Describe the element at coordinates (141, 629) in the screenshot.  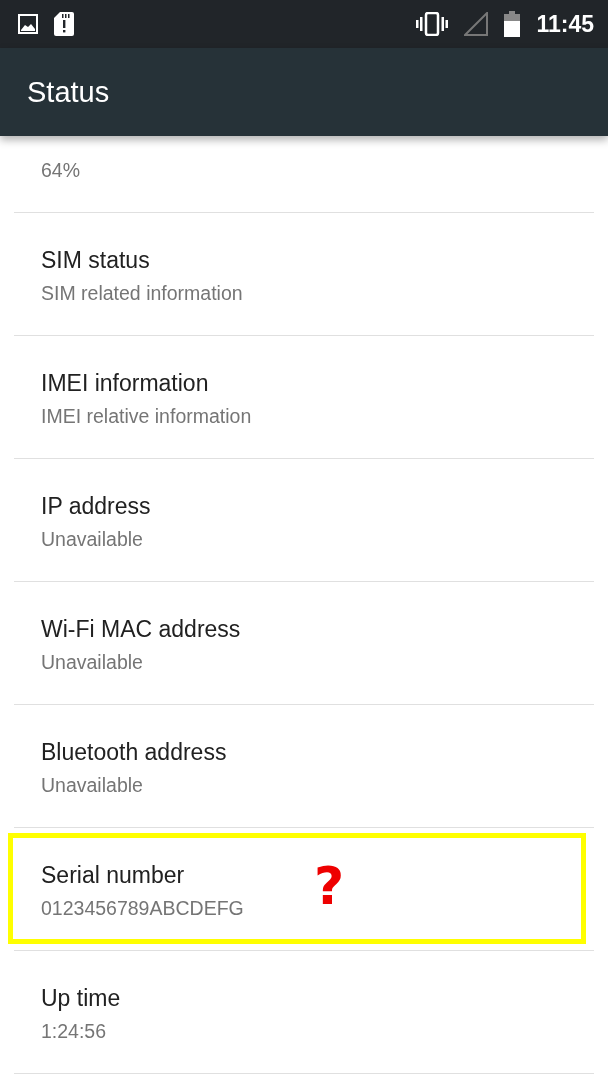
I see `setting-title: Wi-Fi MAC address` at that location.